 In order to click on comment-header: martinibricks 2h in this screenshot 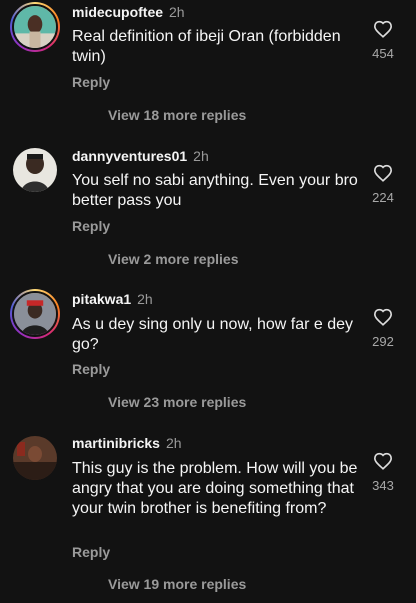, I will do `click(127, 443)`.